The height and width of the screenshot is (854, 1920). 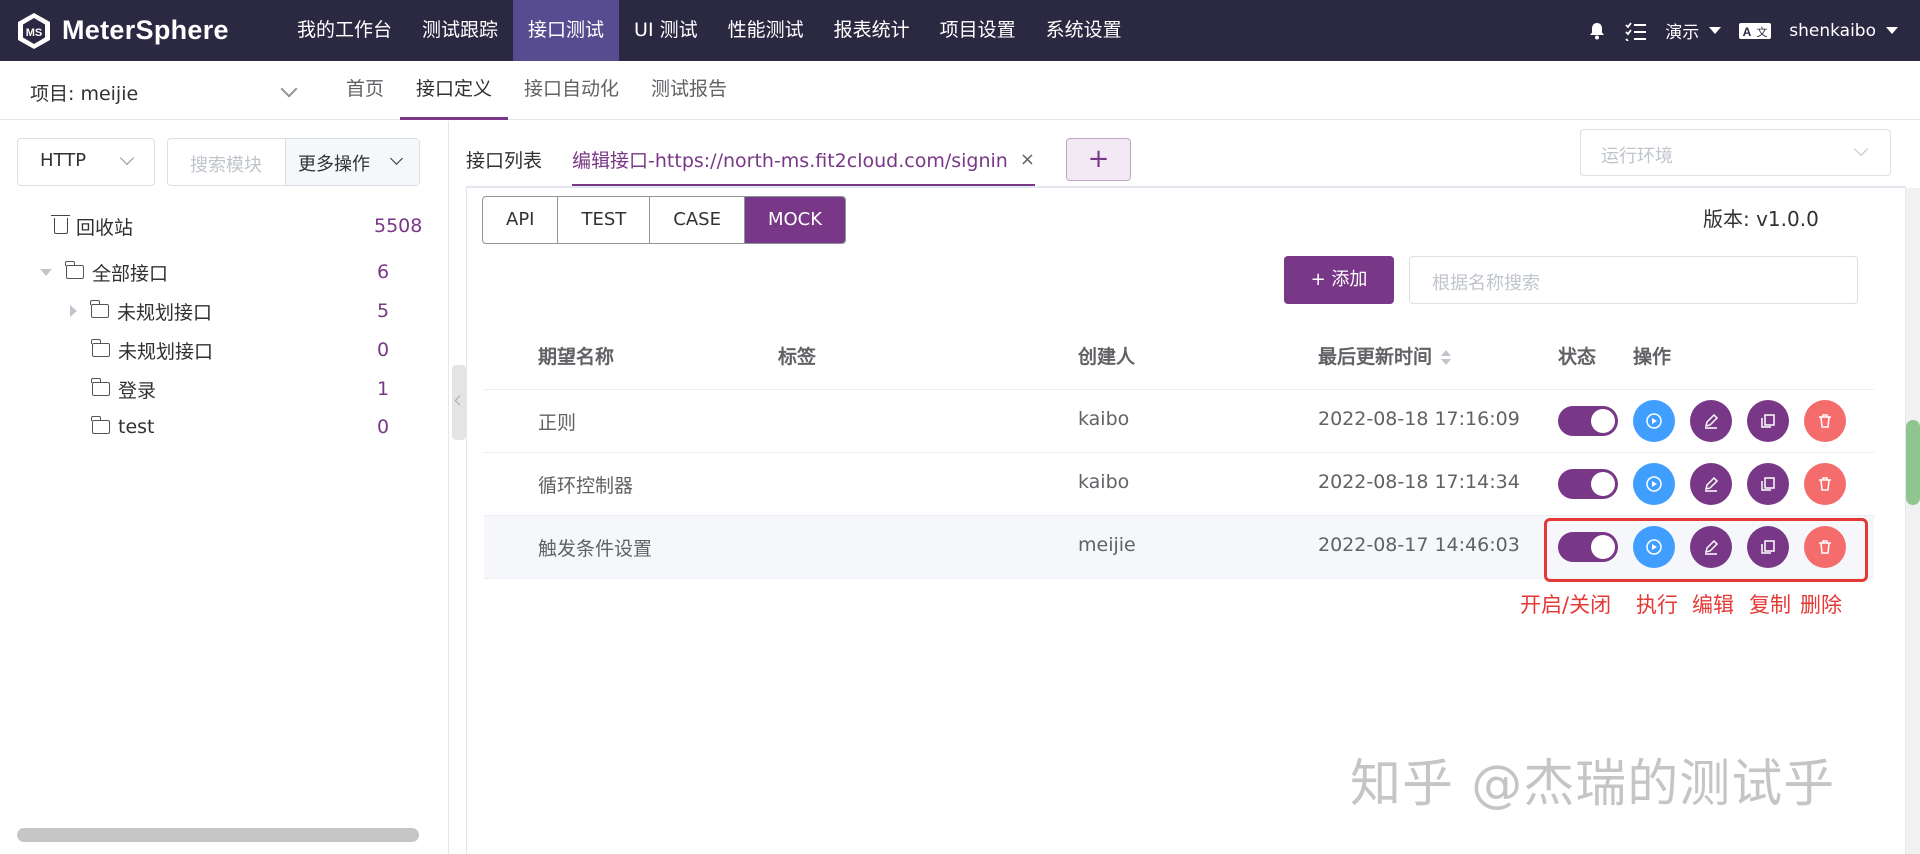 I want to click on tree-item-unplanned: 未规划接口, so click(x=141, y=311).